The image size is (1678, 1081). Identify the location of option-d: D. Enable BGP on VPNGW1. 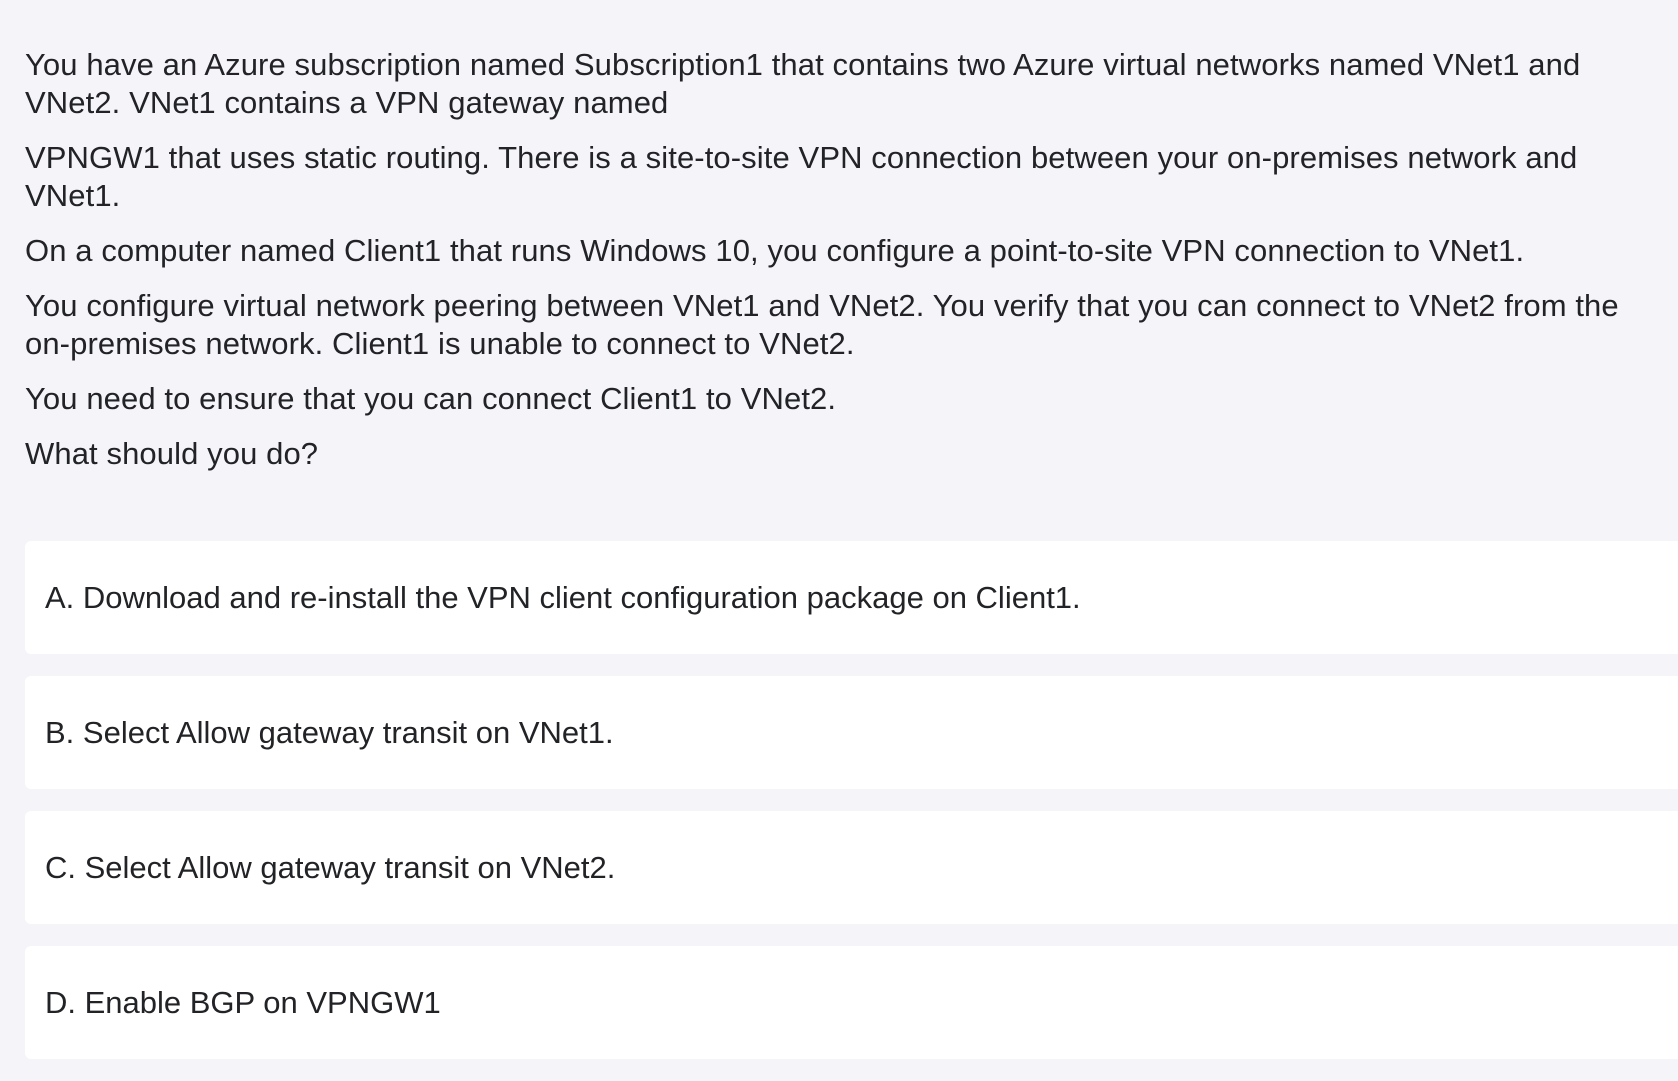
(851, 1002).